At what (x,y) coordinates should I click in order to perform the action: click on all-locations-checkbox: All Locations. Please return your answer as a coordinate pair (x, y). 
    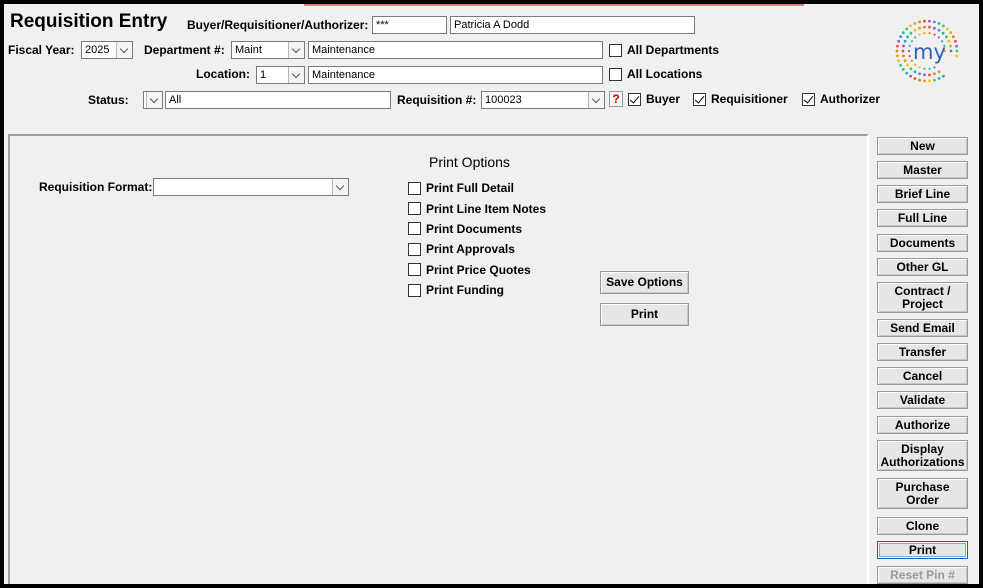
    Looking at the image, I should click on (655, 74).